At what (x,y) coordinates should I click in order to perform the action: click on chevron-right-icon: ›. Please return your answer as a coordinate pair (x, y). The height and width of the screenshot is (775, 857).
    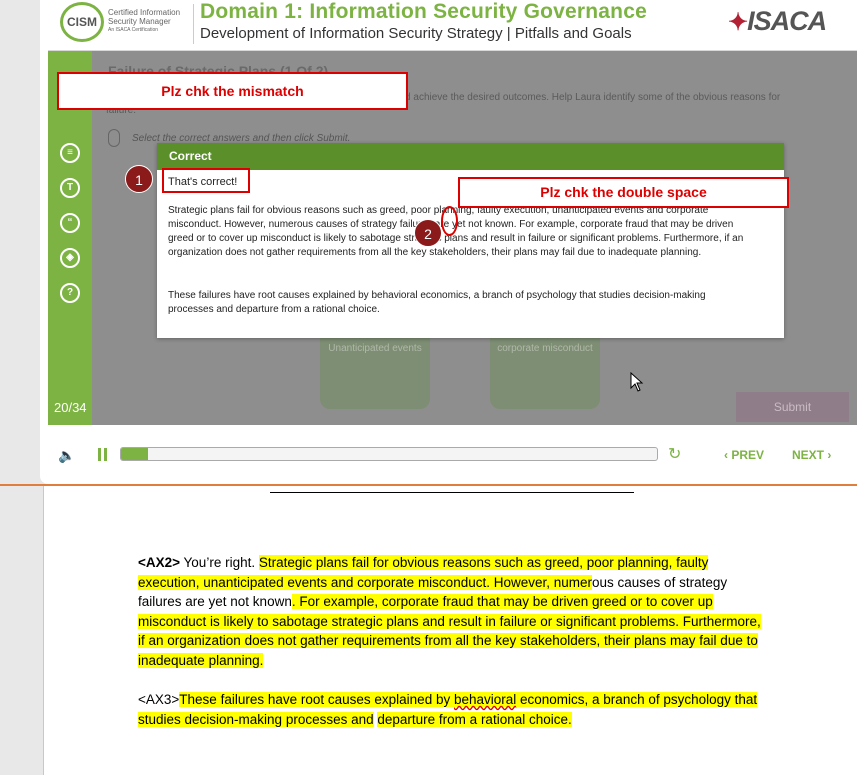
    Looking at the image, I should click on (828, 455).